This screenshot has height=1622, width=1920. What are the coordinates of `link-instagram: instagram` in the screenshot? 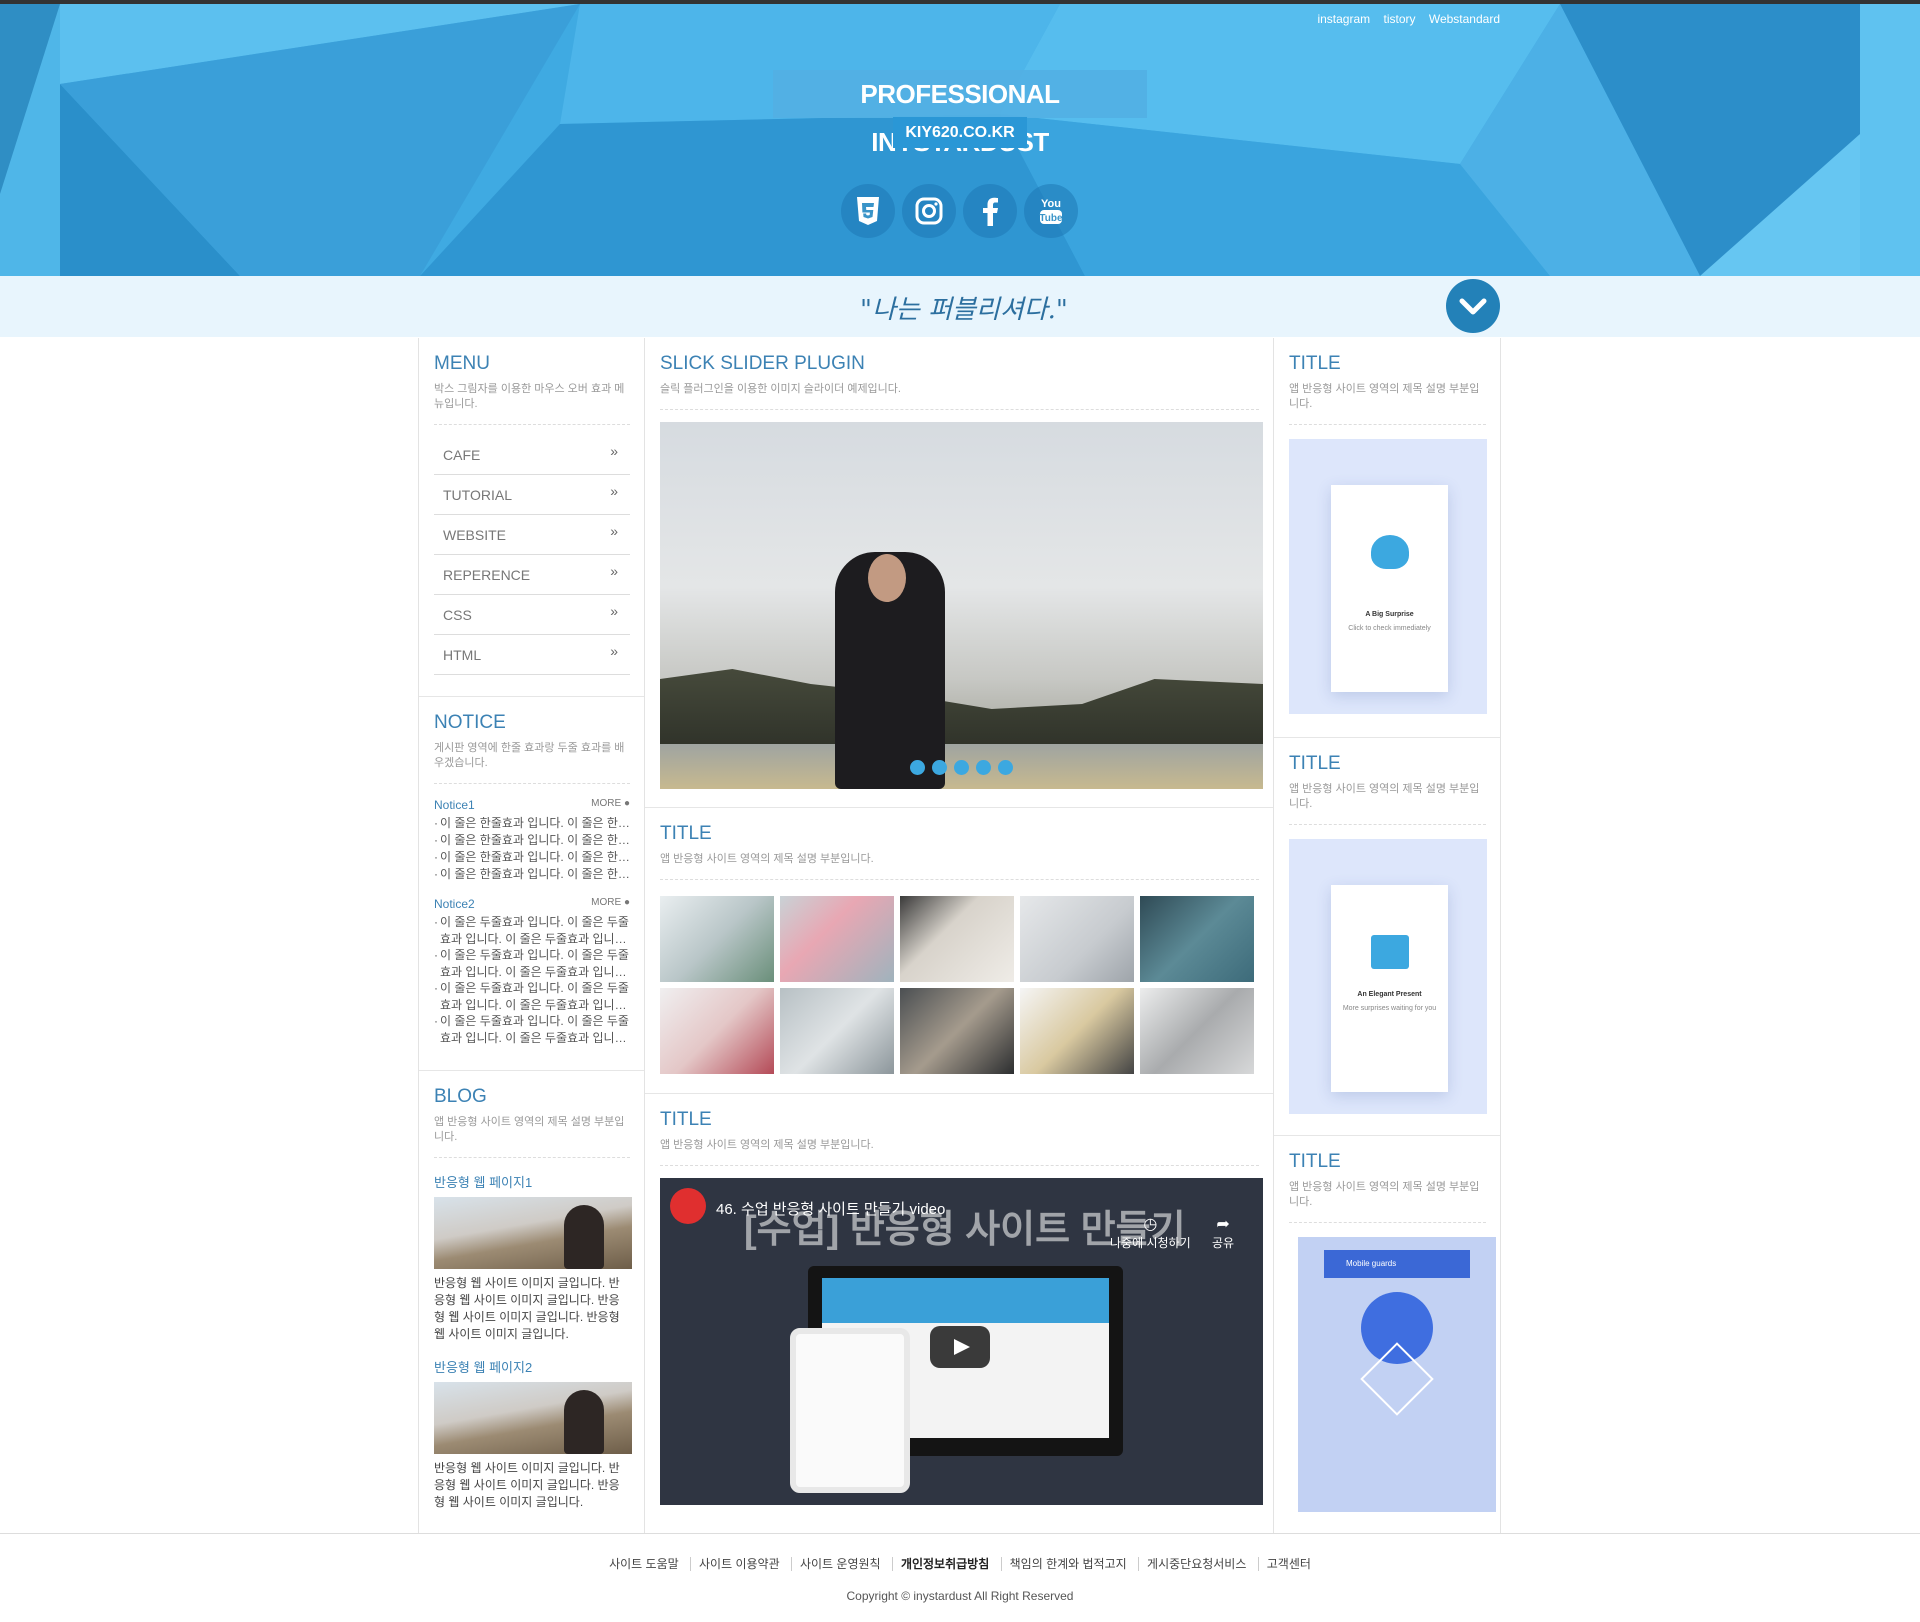 It's located at (1343, 19).